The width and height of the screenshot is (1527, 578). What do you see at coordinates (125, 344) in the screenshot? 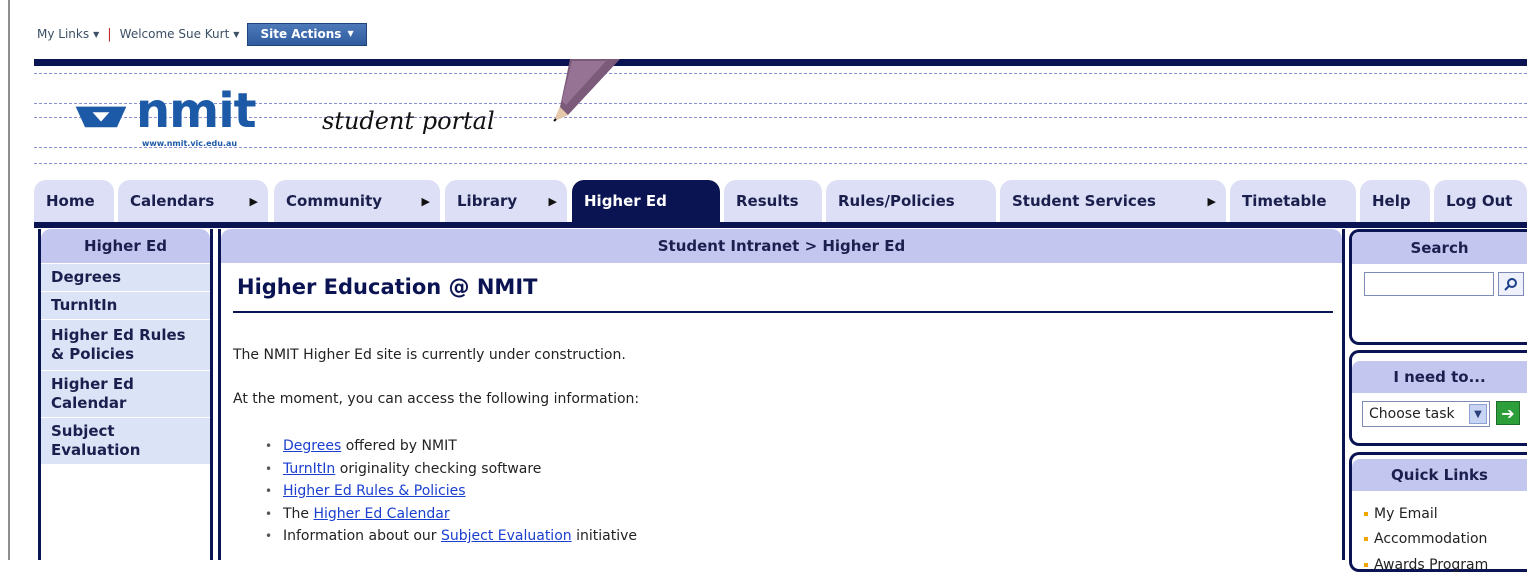
I see `left-nav-item-rules-policies: Higher Ed Rules & Policies` at bounding box center [125, 344].